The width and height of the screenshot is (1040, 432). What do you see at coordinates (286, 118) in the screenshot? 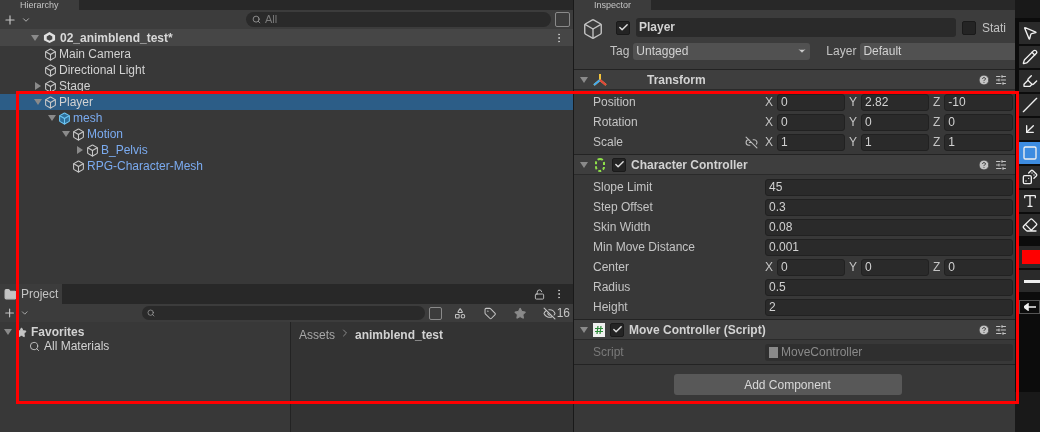
I see `hierarchy-item: mesh` at bounding box center [286, 118].